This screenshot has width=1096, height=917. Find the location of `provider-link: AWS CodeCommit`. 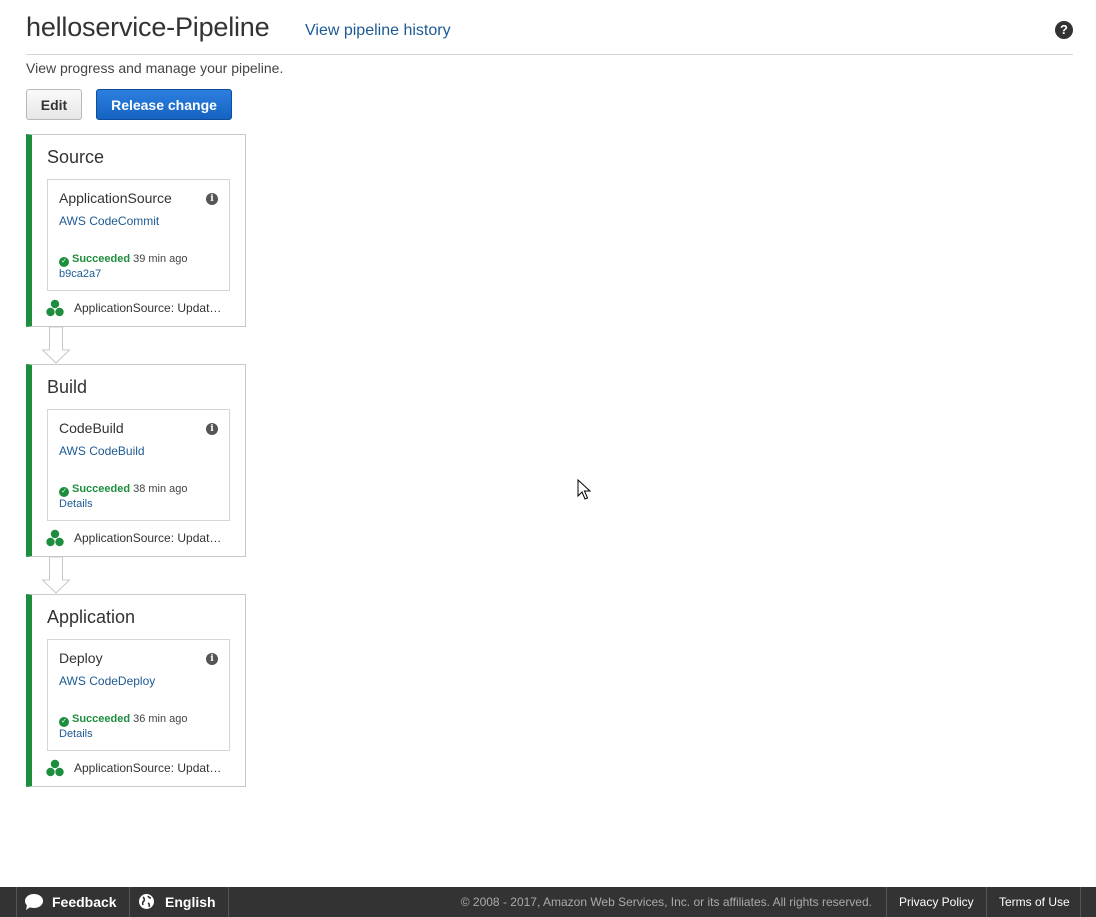

provider-link: AWS CodeCommit is located at coordinates (109, 221).